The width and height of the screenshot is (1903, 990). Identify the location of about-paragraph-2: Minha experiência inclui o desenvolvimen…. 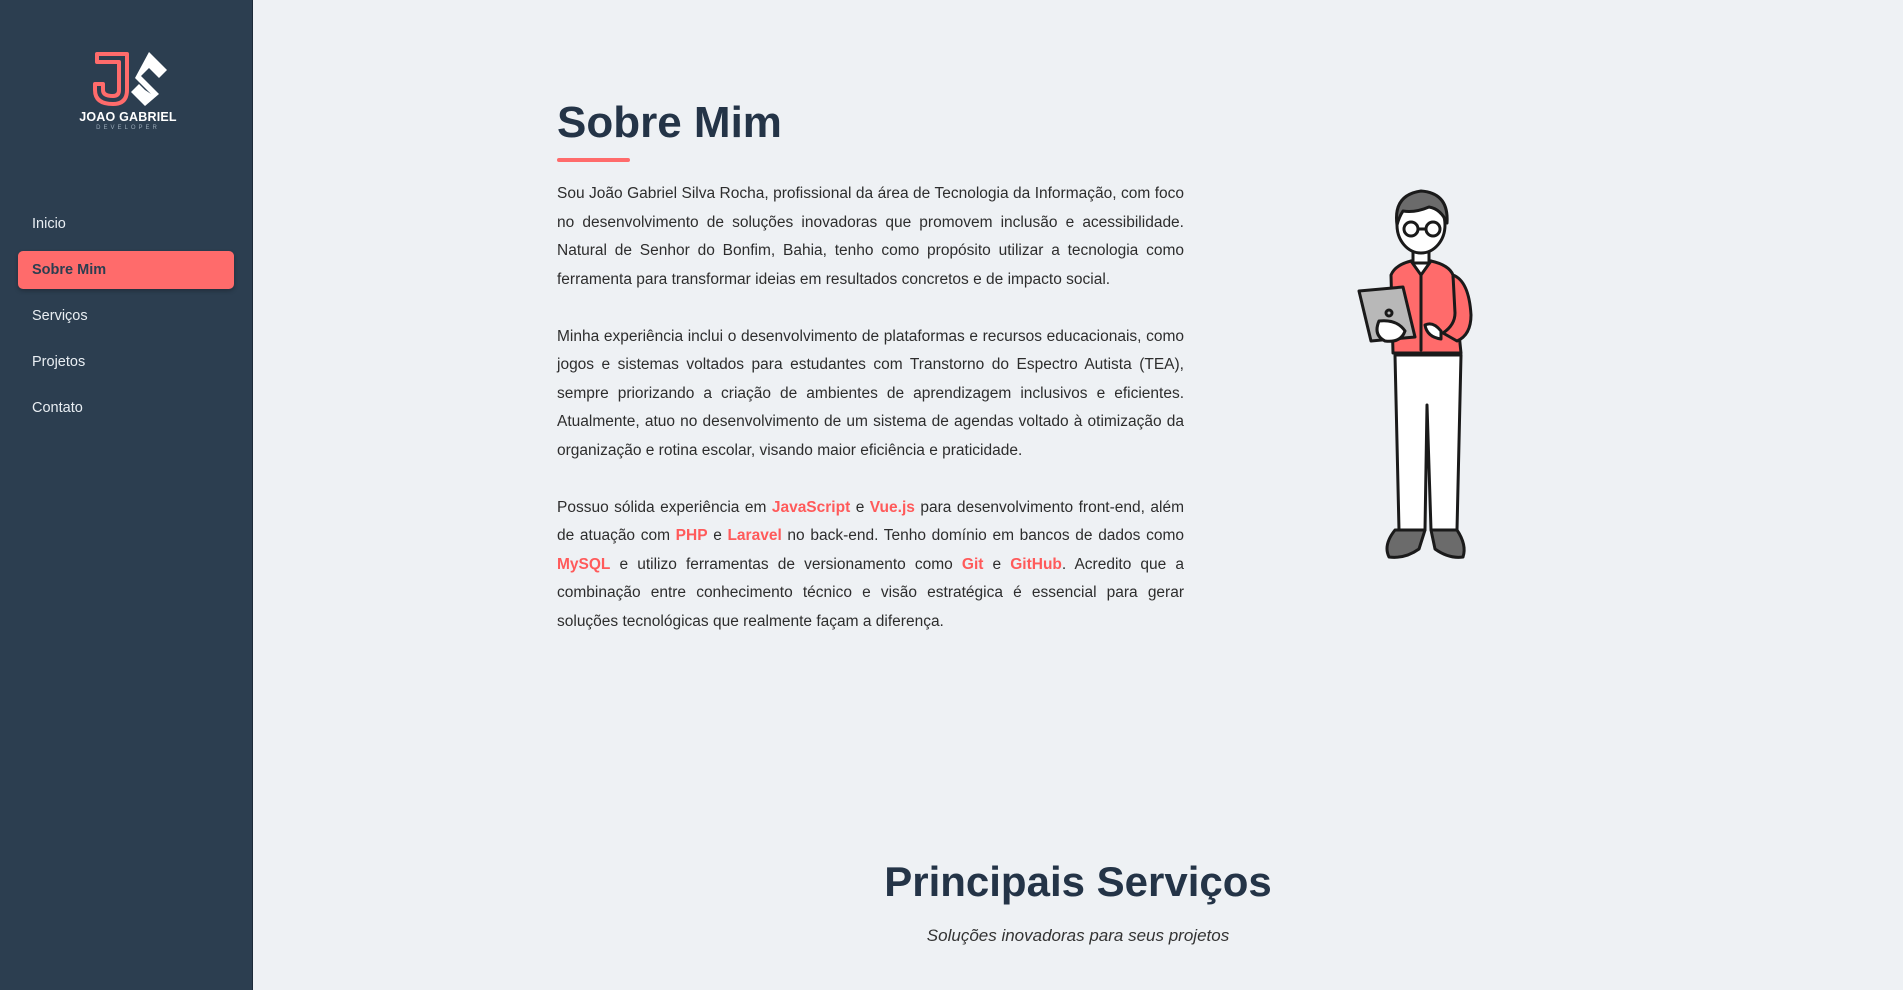
(870, 393).